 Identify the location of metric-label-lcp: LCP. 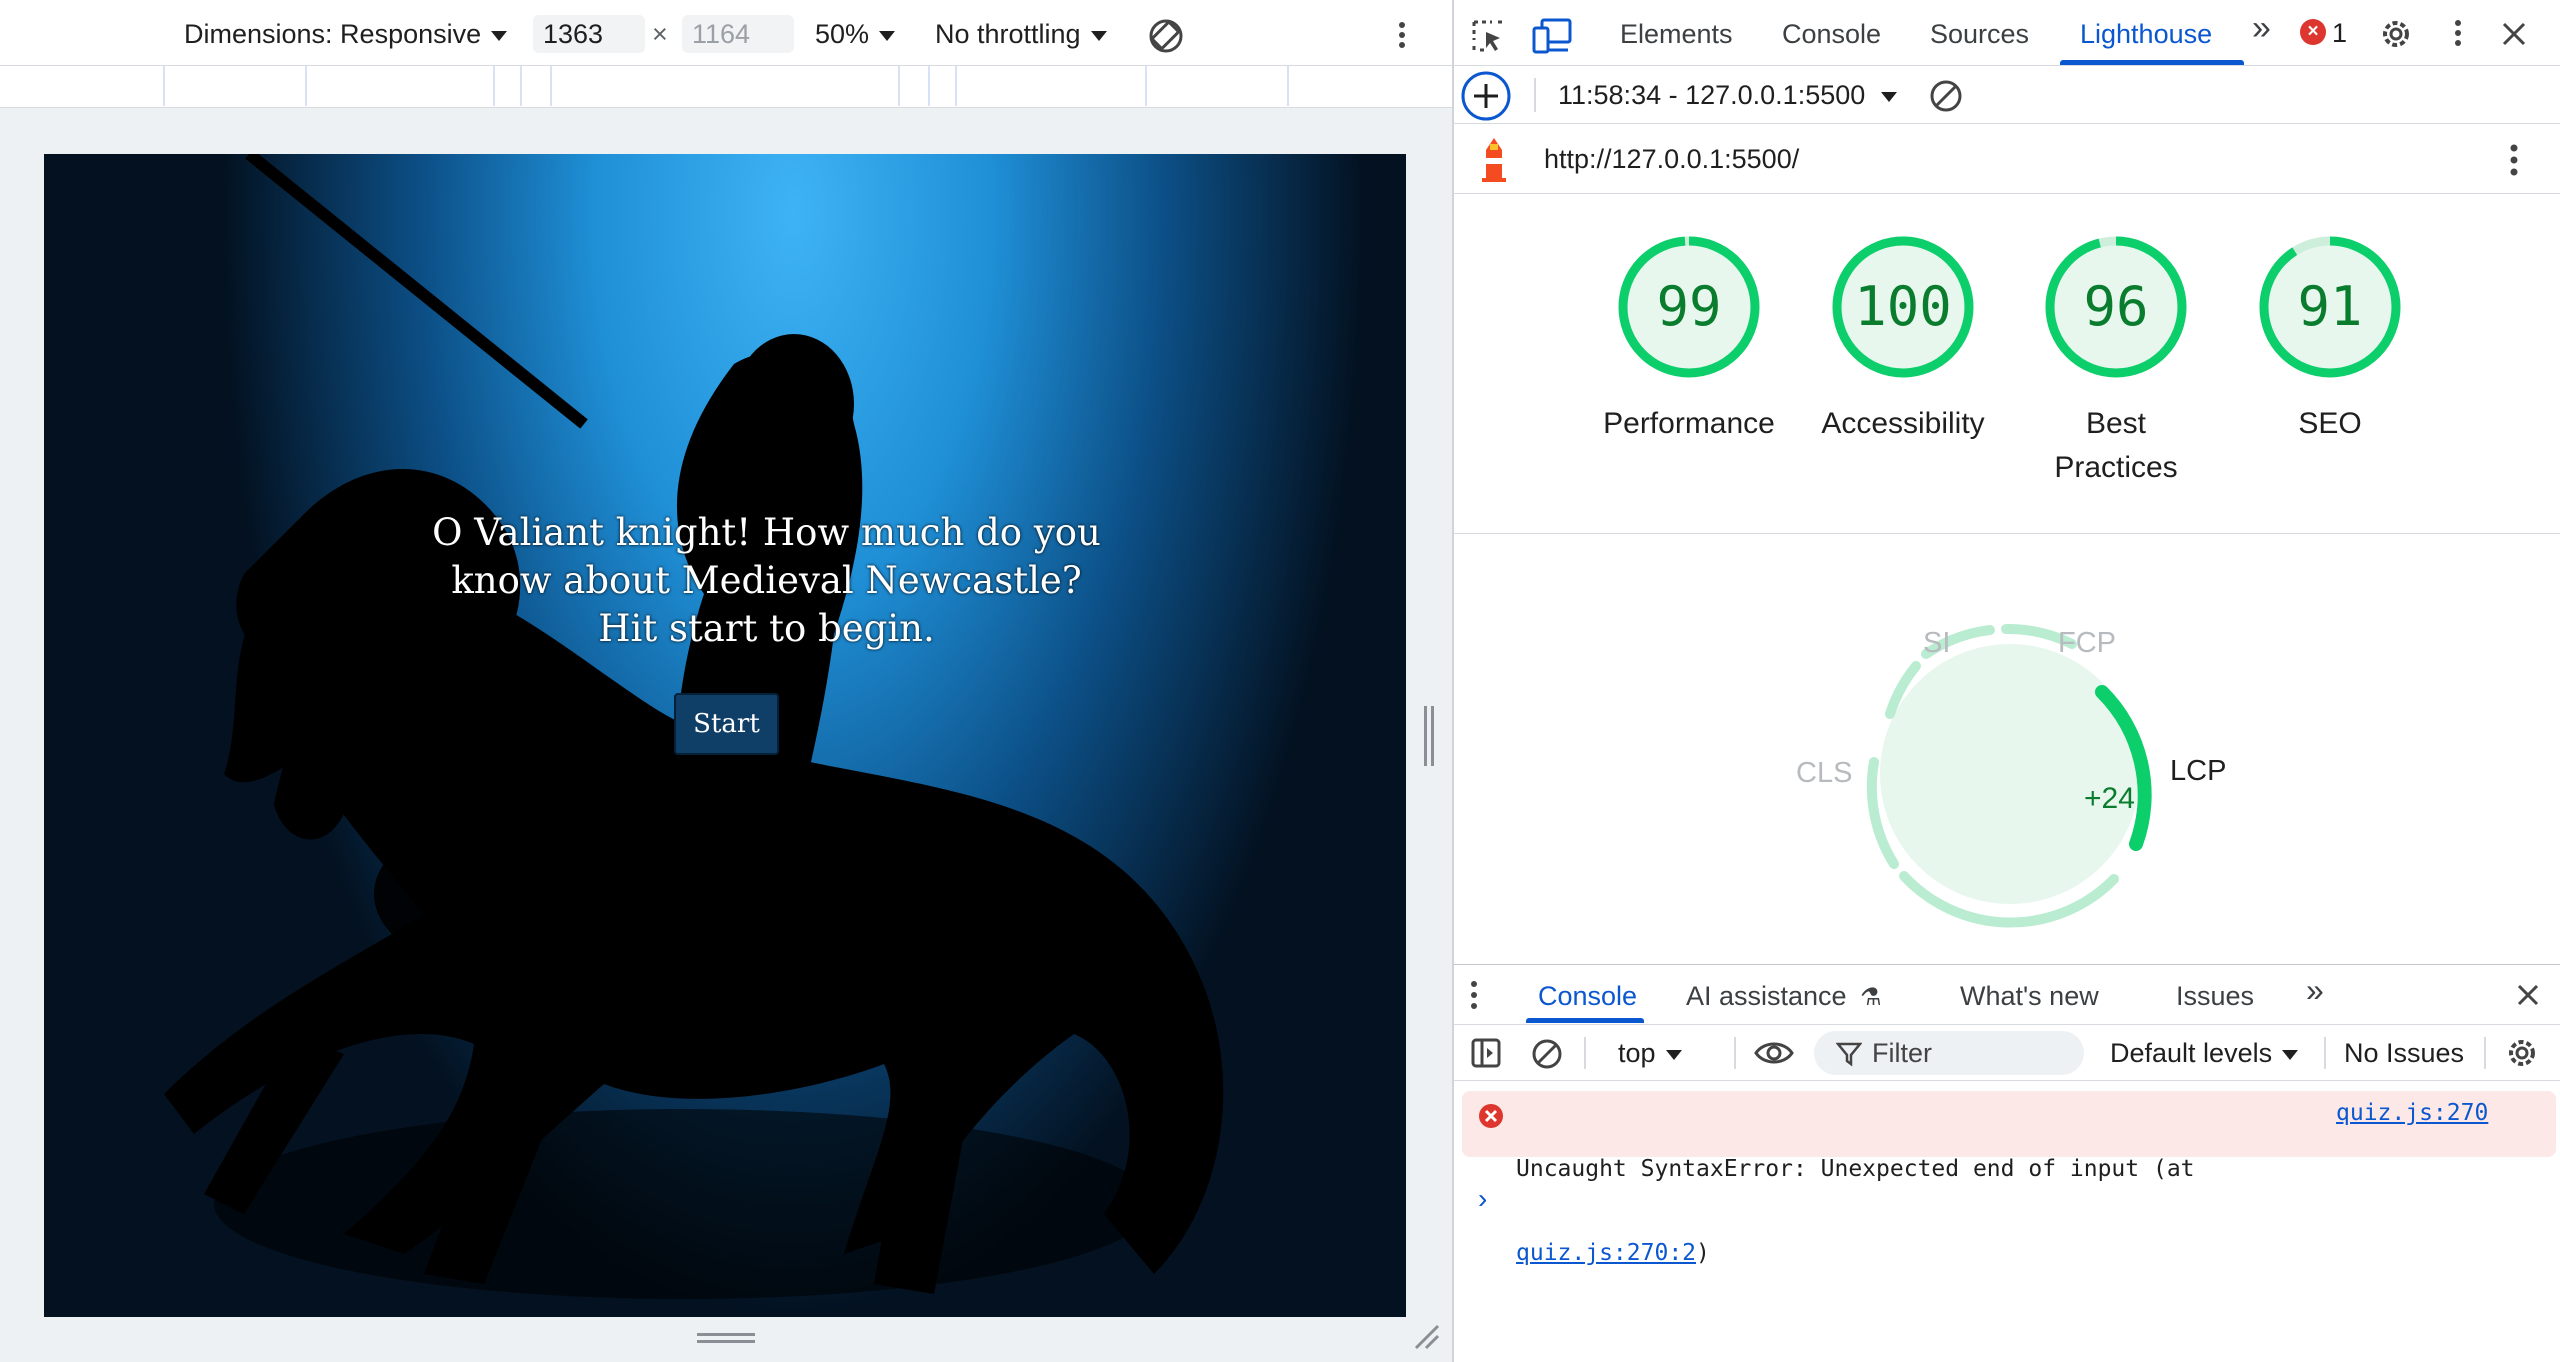
(2198, 771).